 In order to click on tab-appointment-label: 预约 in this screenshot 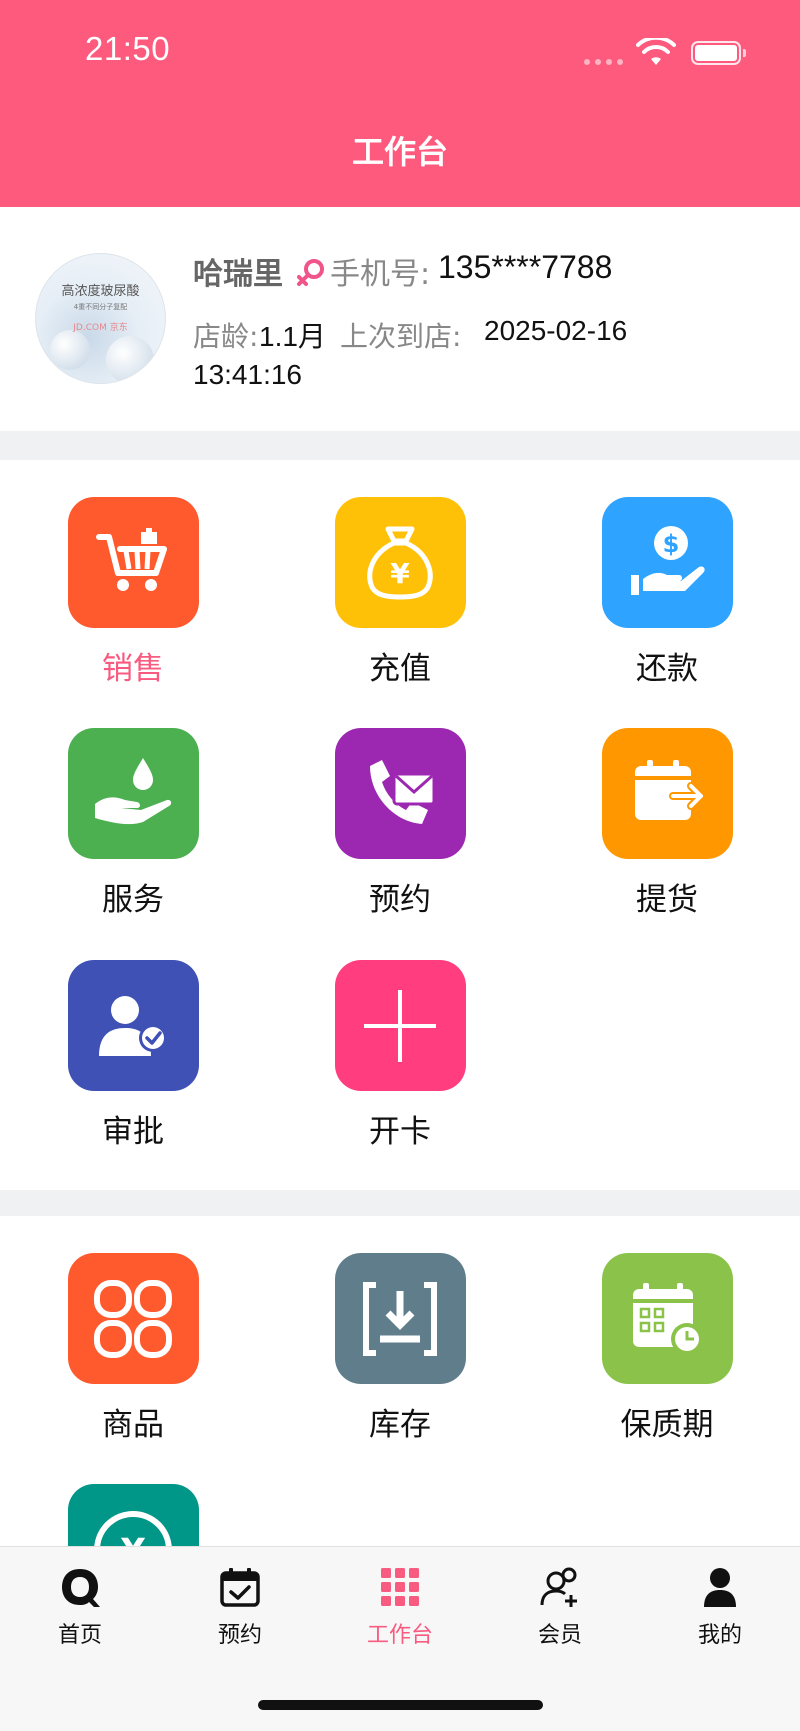, I will do `click(239, 1635)`.